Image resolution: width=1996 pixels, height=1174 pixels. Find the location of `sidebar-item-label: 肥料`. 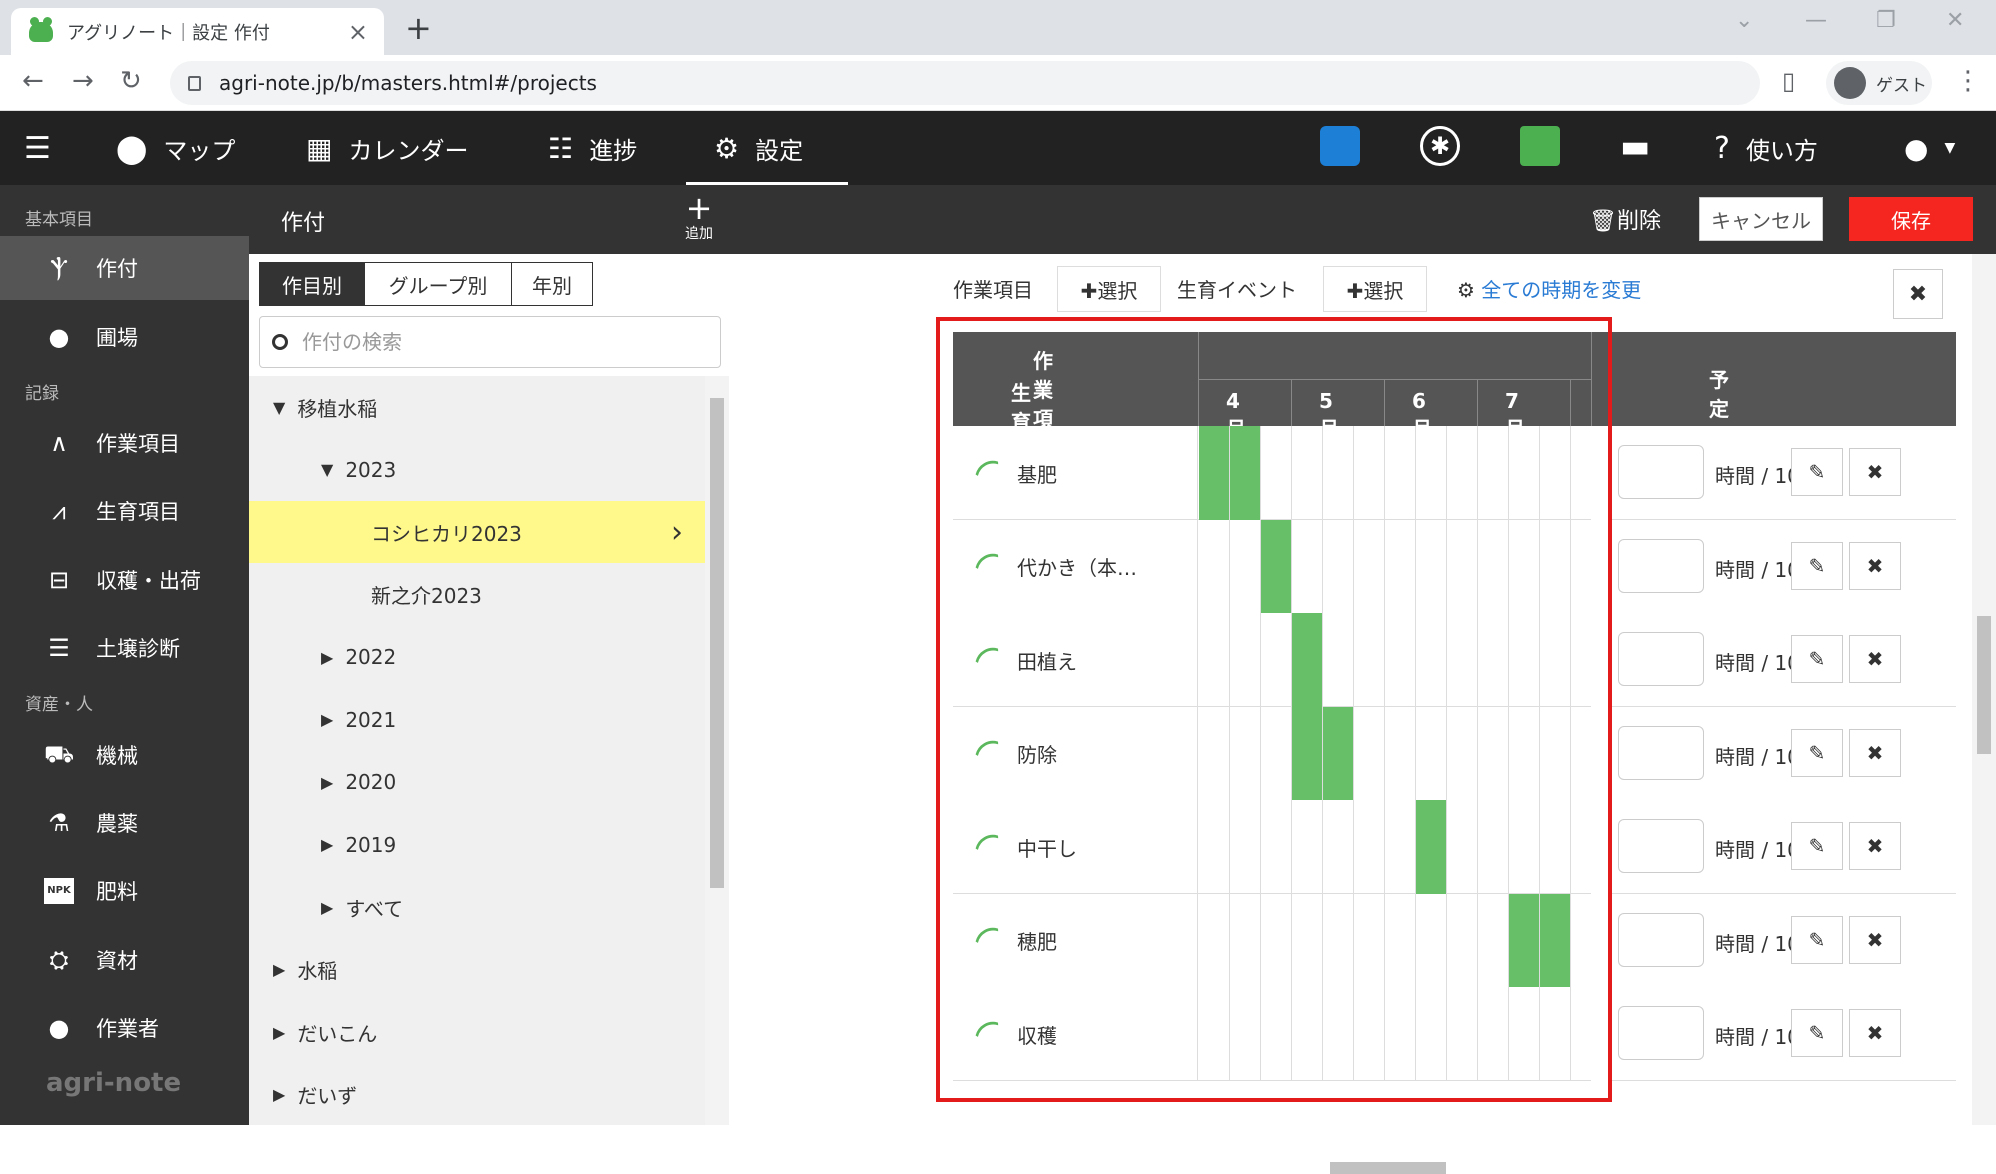

sidebar-item-label: 肥料 is located at coordinates (117, 892).